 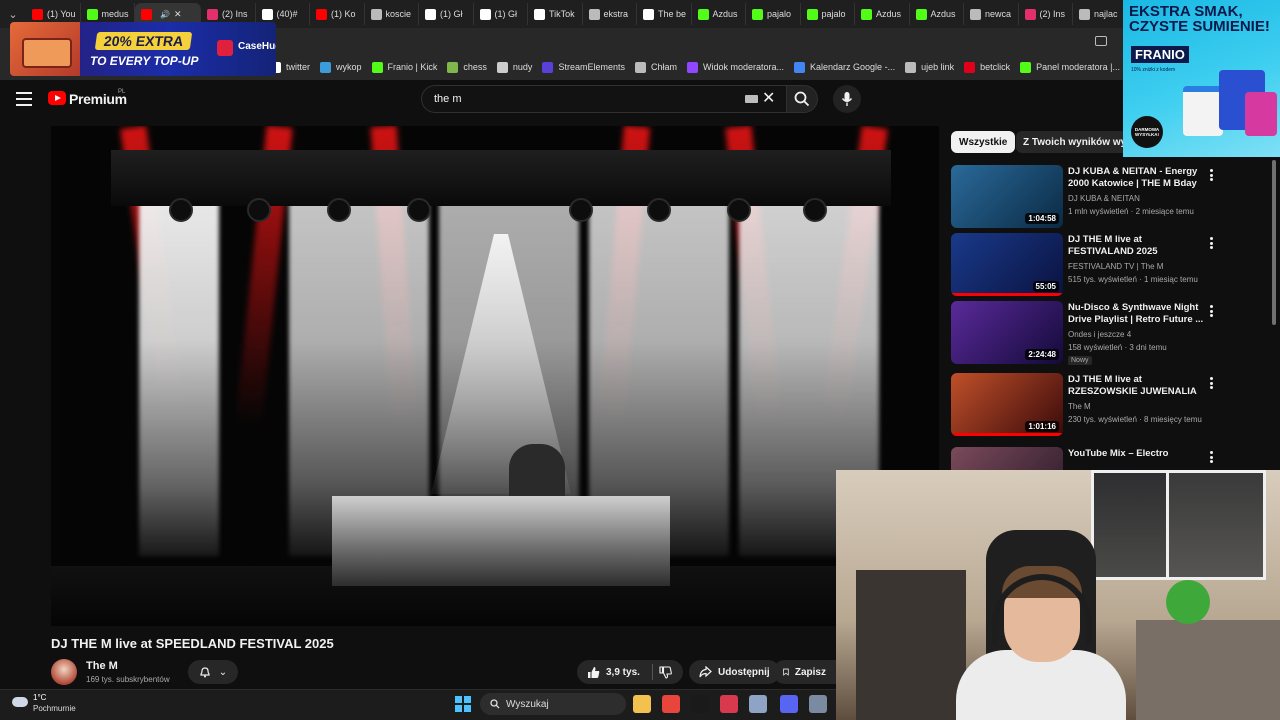 What do you see at coordinates (165, 14) in the screenshot?
I see `speaker-icon: 🔊` at bounding box center [165, 14].